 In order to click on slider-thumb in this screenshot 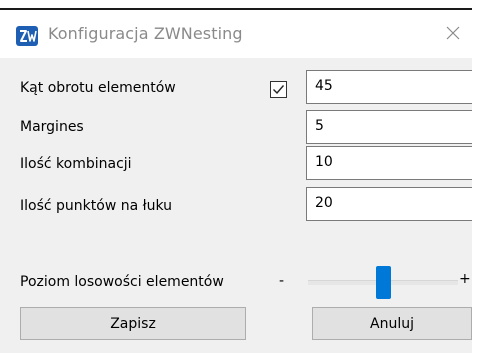, I will do `click(383, 282)`.